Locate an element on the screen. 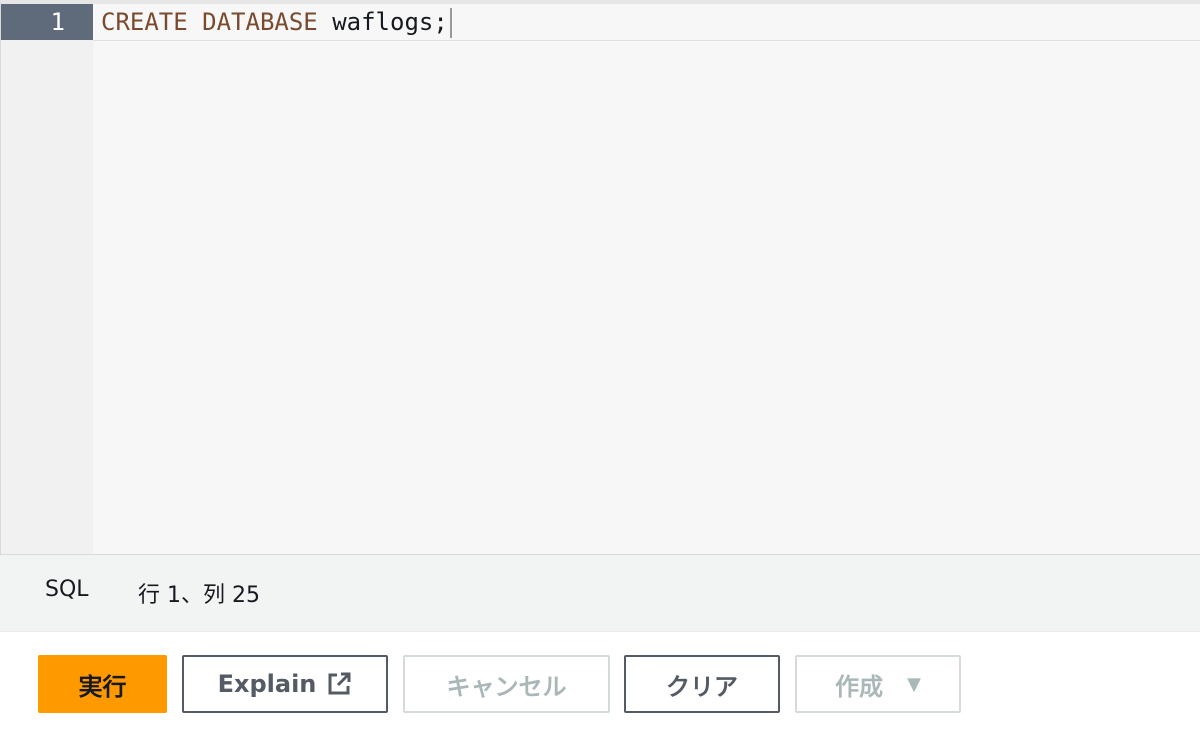 The width and height of the screenshot is (1200, 738). line-number: 1 is located at coordinates (47, 22).